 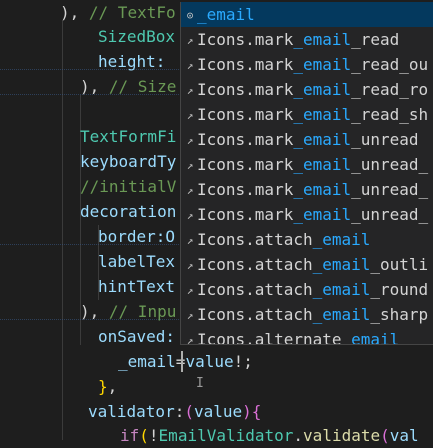 I want to click on code-token: decoration, so click(x=128, y=211).